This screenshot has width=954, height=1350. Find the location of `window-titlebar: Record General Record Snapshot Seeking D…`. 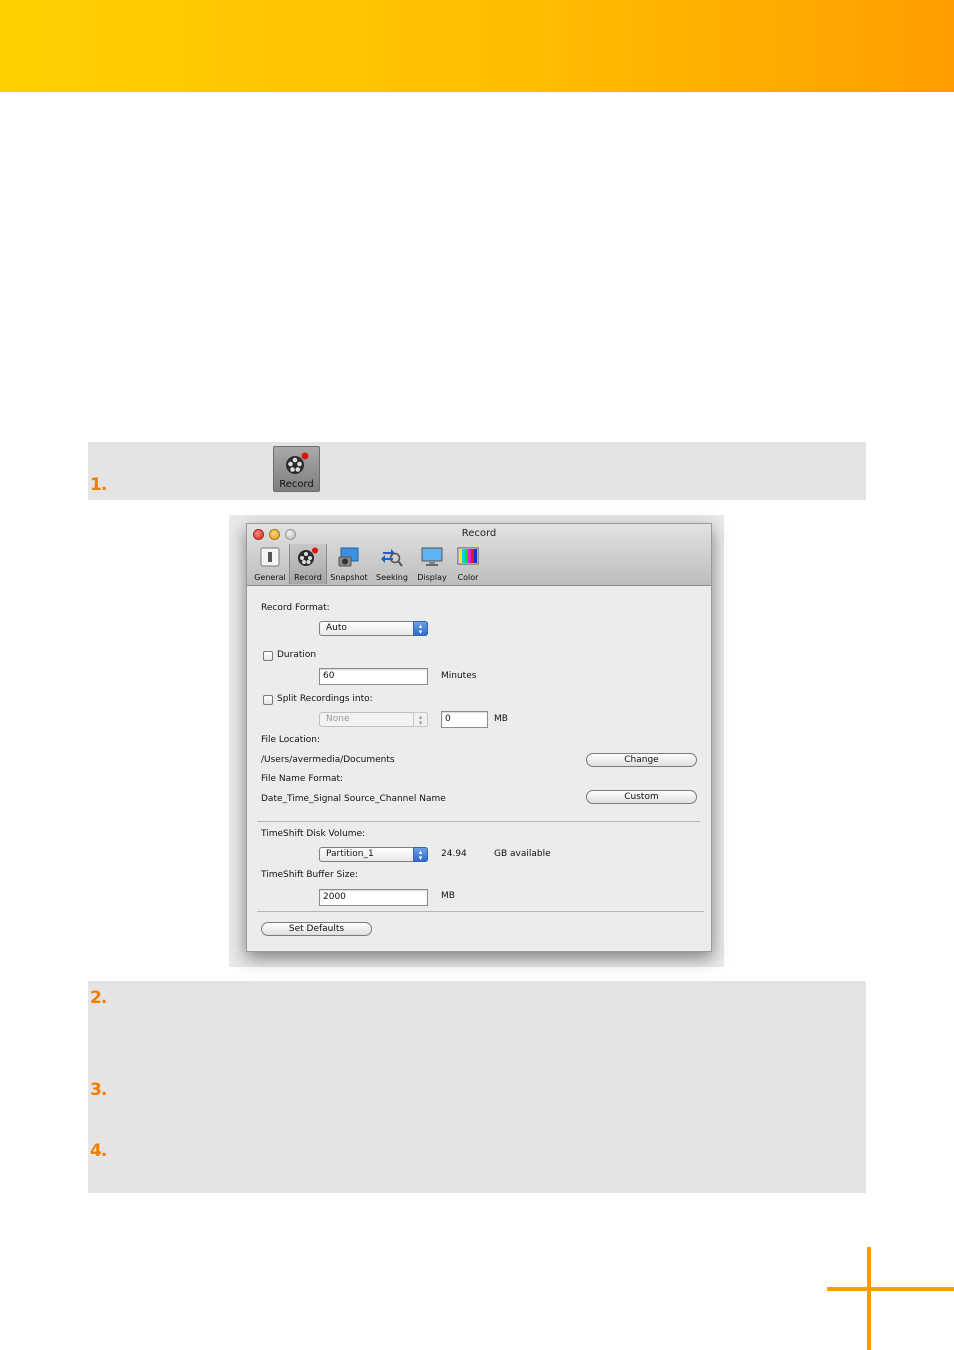

window-titlebar: Record General Record Snapshot Seeking D… is located at coordinates (479, 555).